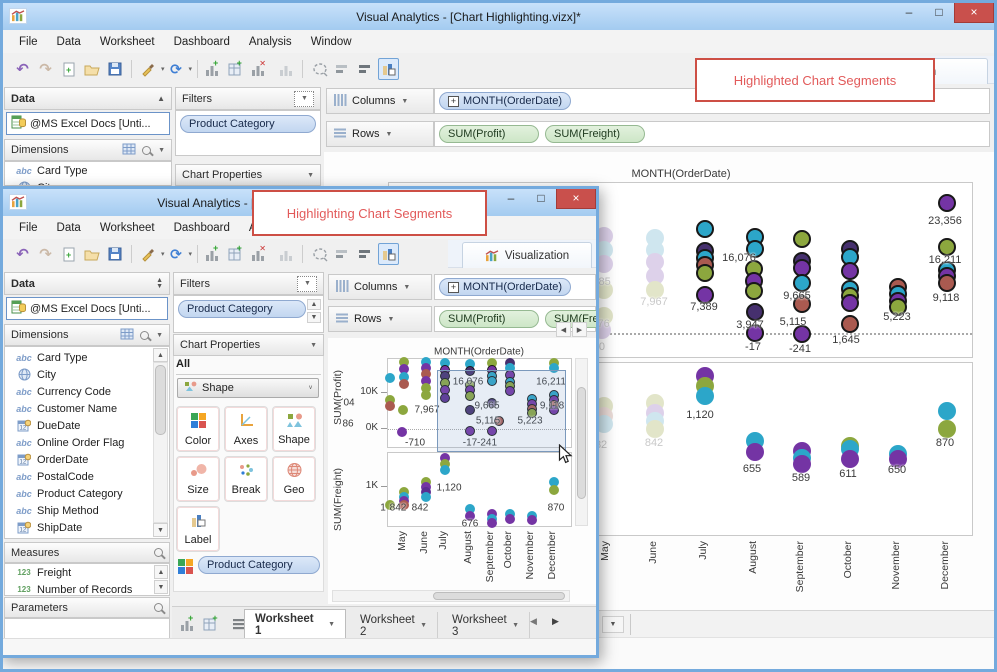  What do you see at coordinates (88, 98) in the screenshot?
I see `back-data-panel-header: Data ▲` at bounding box center [88, 98].